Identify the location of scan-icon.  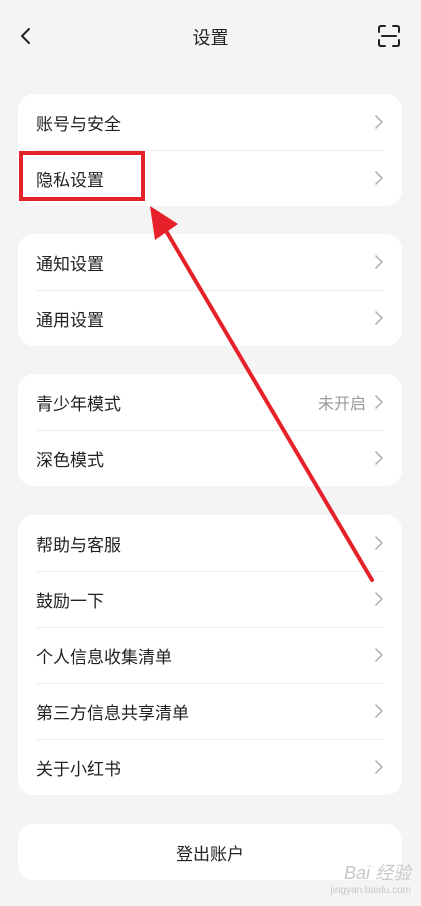
(389, 36).